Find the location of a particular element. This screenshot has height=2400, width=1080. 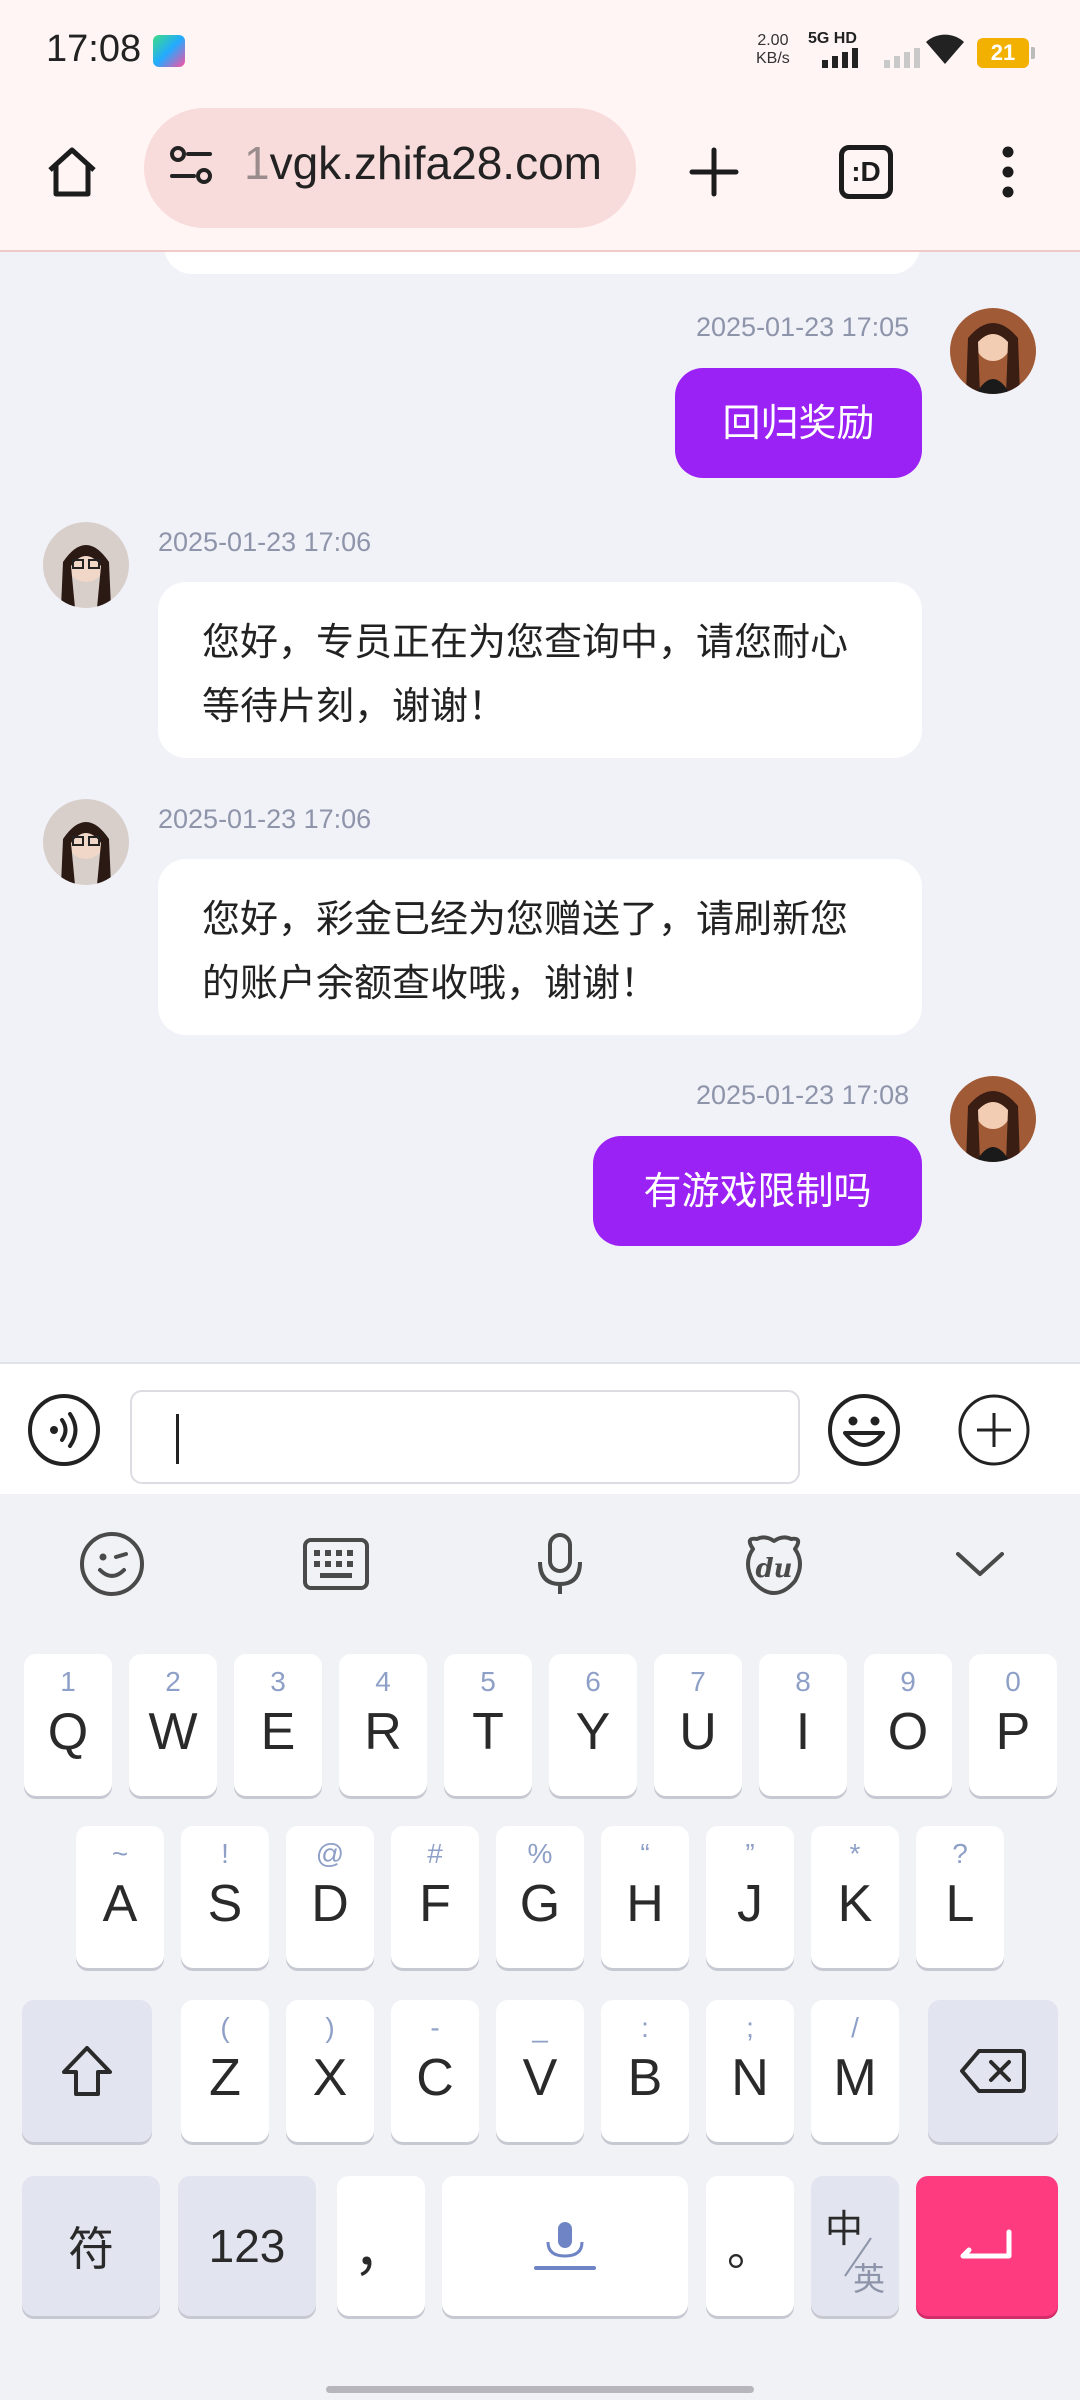

signal-icon is located at coordinates (840, 58).